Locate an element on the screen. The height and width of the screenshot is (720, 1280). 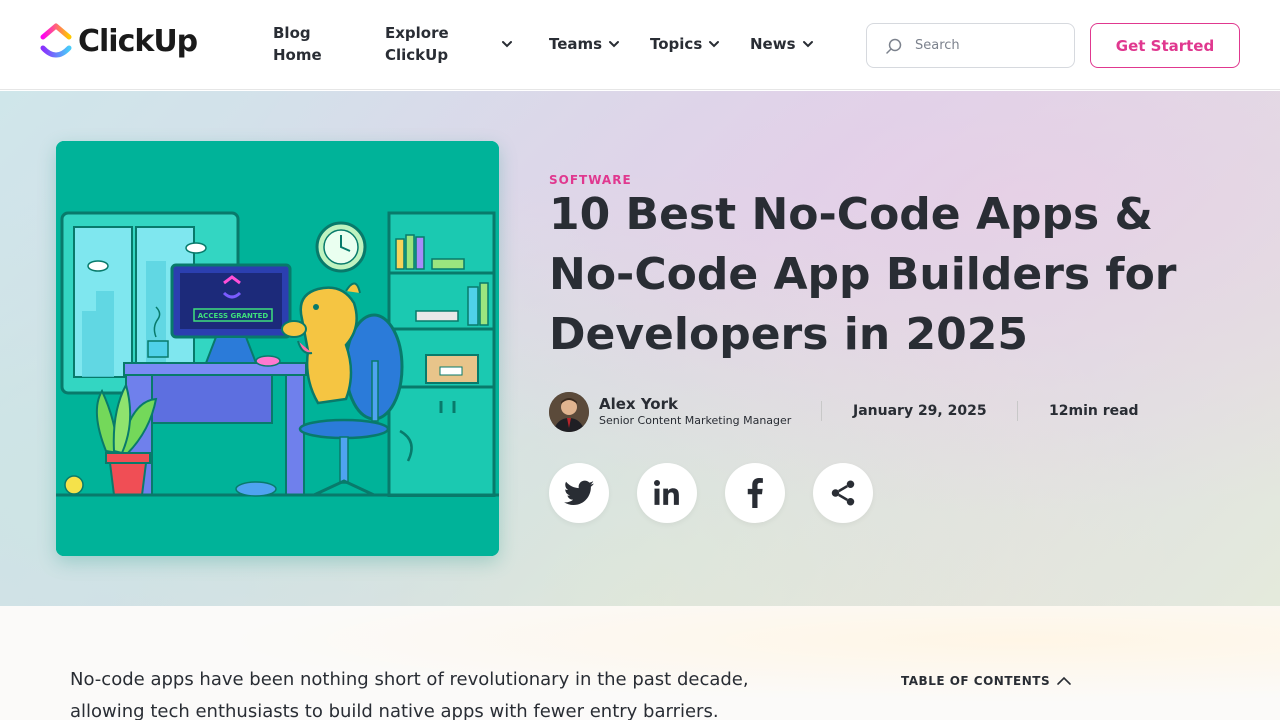
nav-teams-label: Teams is located at coordinates (576, 44).